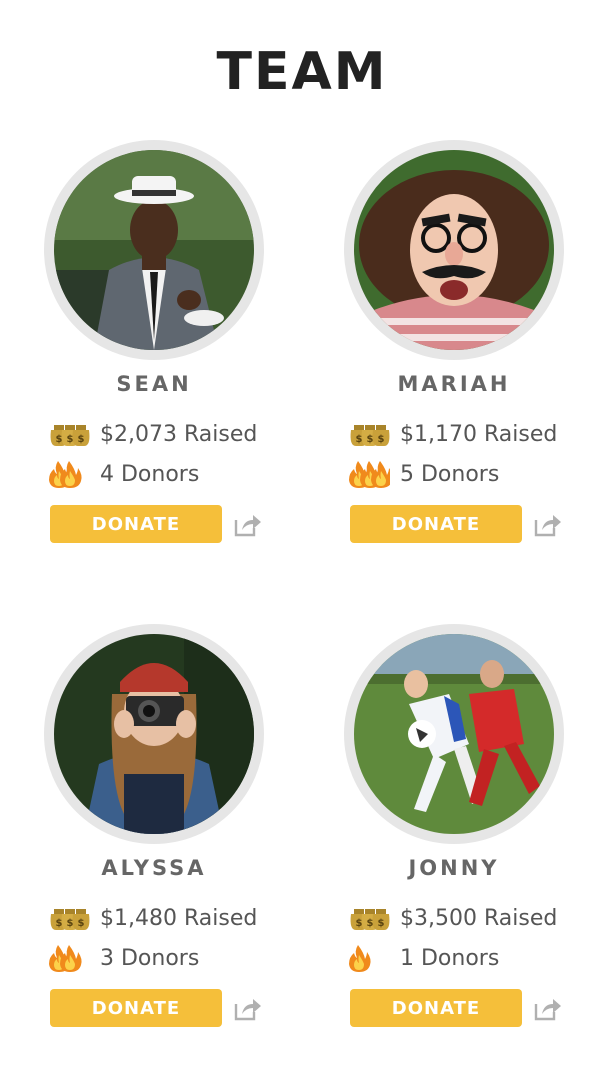 The height and width of the screenshot is (1068, 604). I want to click on donor-count: 3 Donors, so click(150, 958).